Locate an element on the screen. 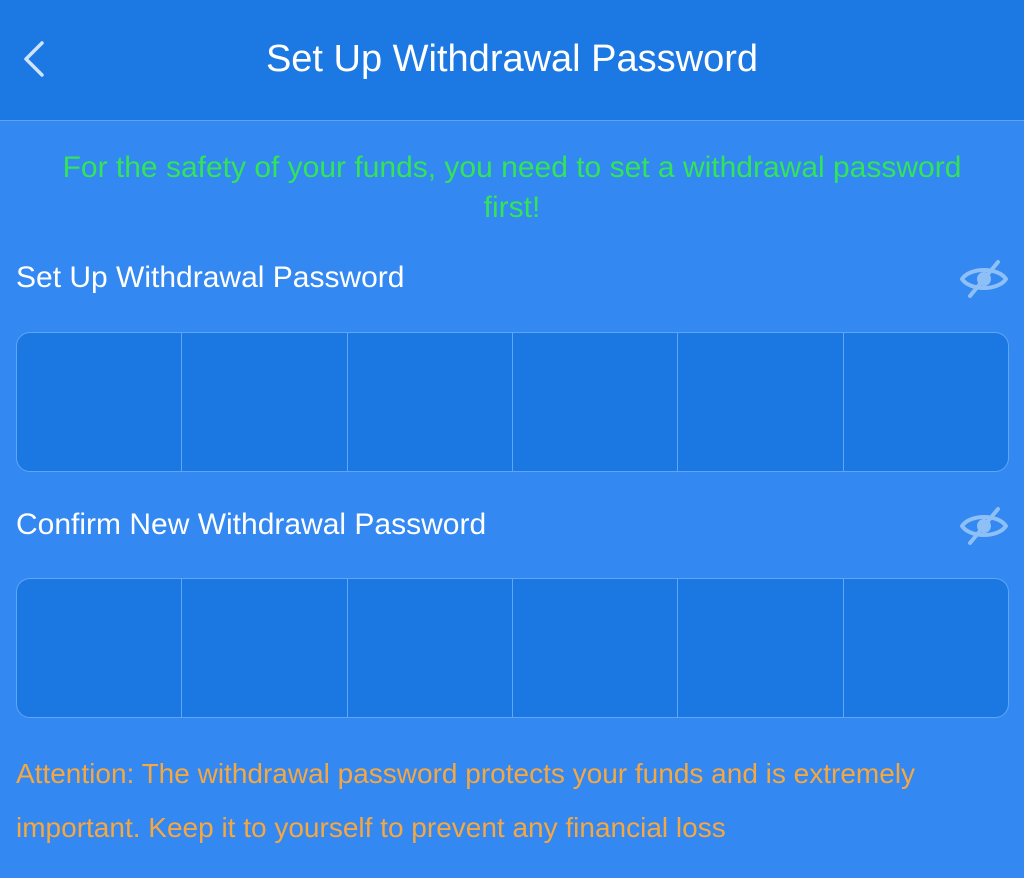 This screenshot has height=878, width=1024. header-bar: Set Up Withdrawal Password is located at coordinates (512, 60).